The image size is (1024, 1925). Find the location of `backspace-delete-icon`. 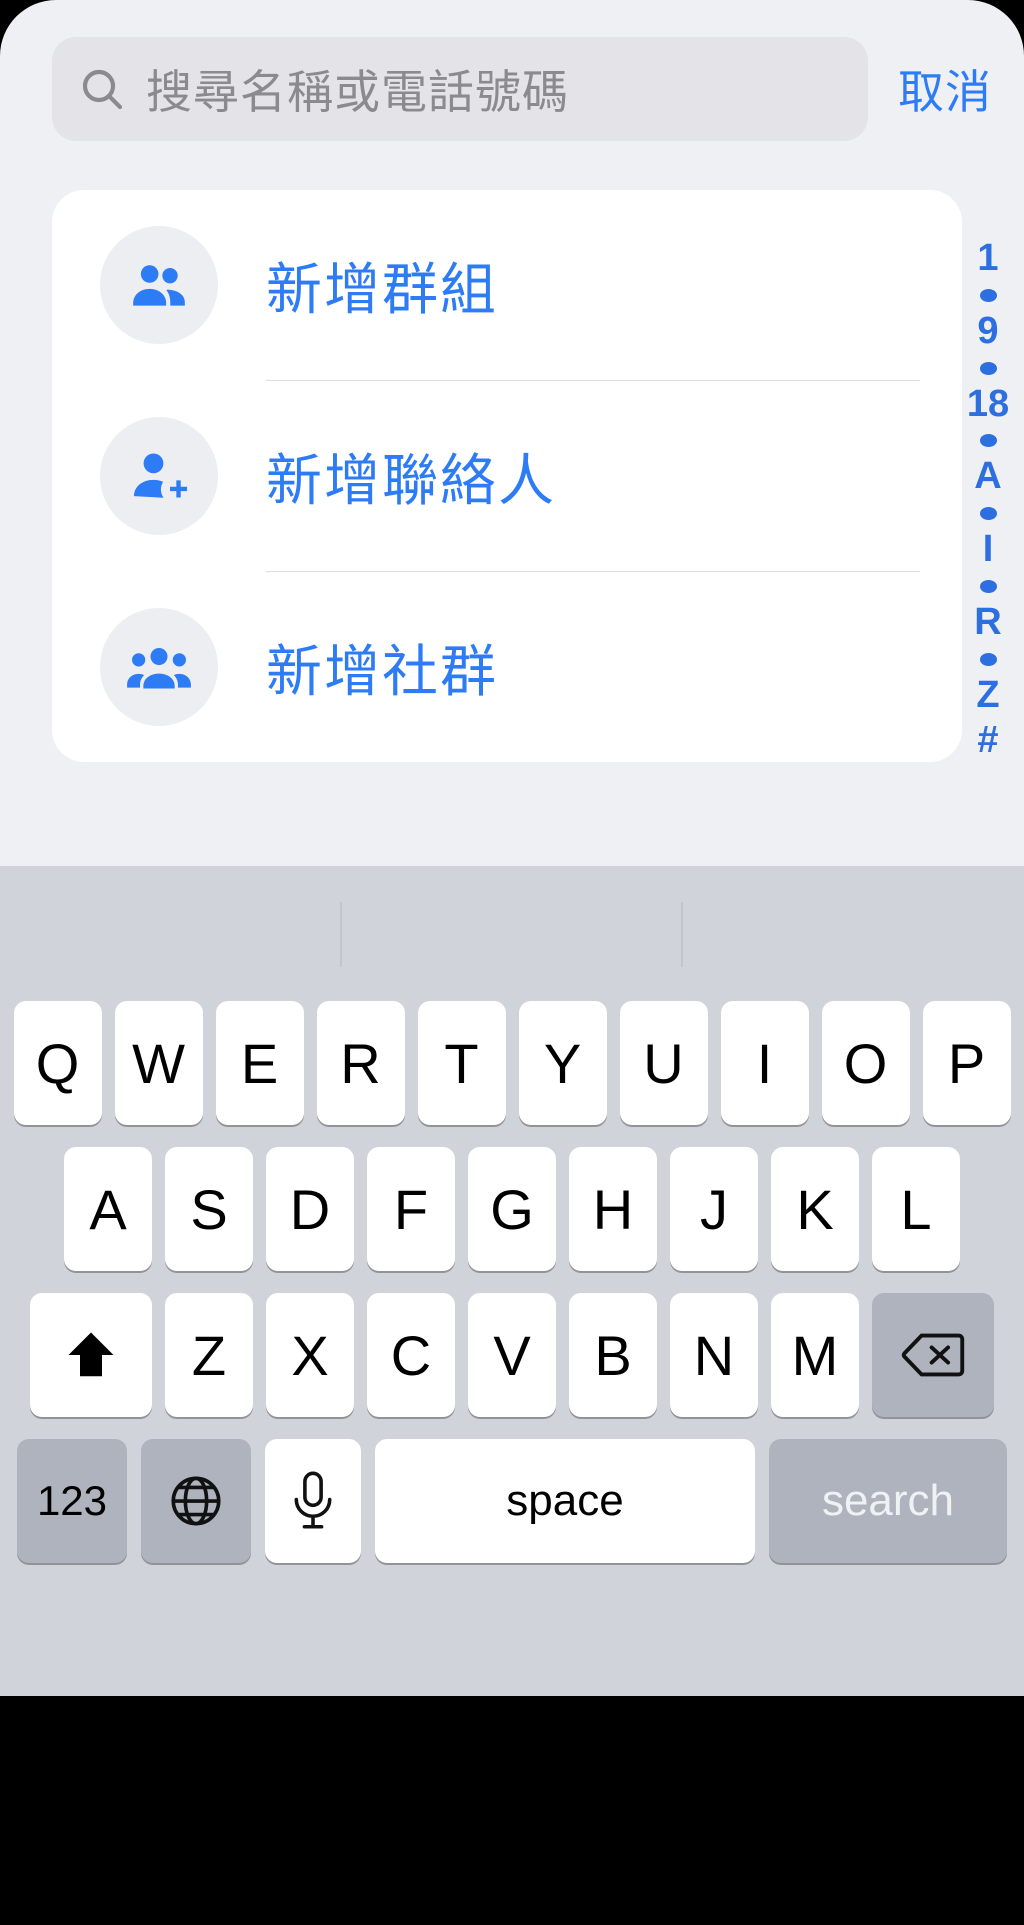

backspace-delete-icon is located at coordinates (933, 1355).